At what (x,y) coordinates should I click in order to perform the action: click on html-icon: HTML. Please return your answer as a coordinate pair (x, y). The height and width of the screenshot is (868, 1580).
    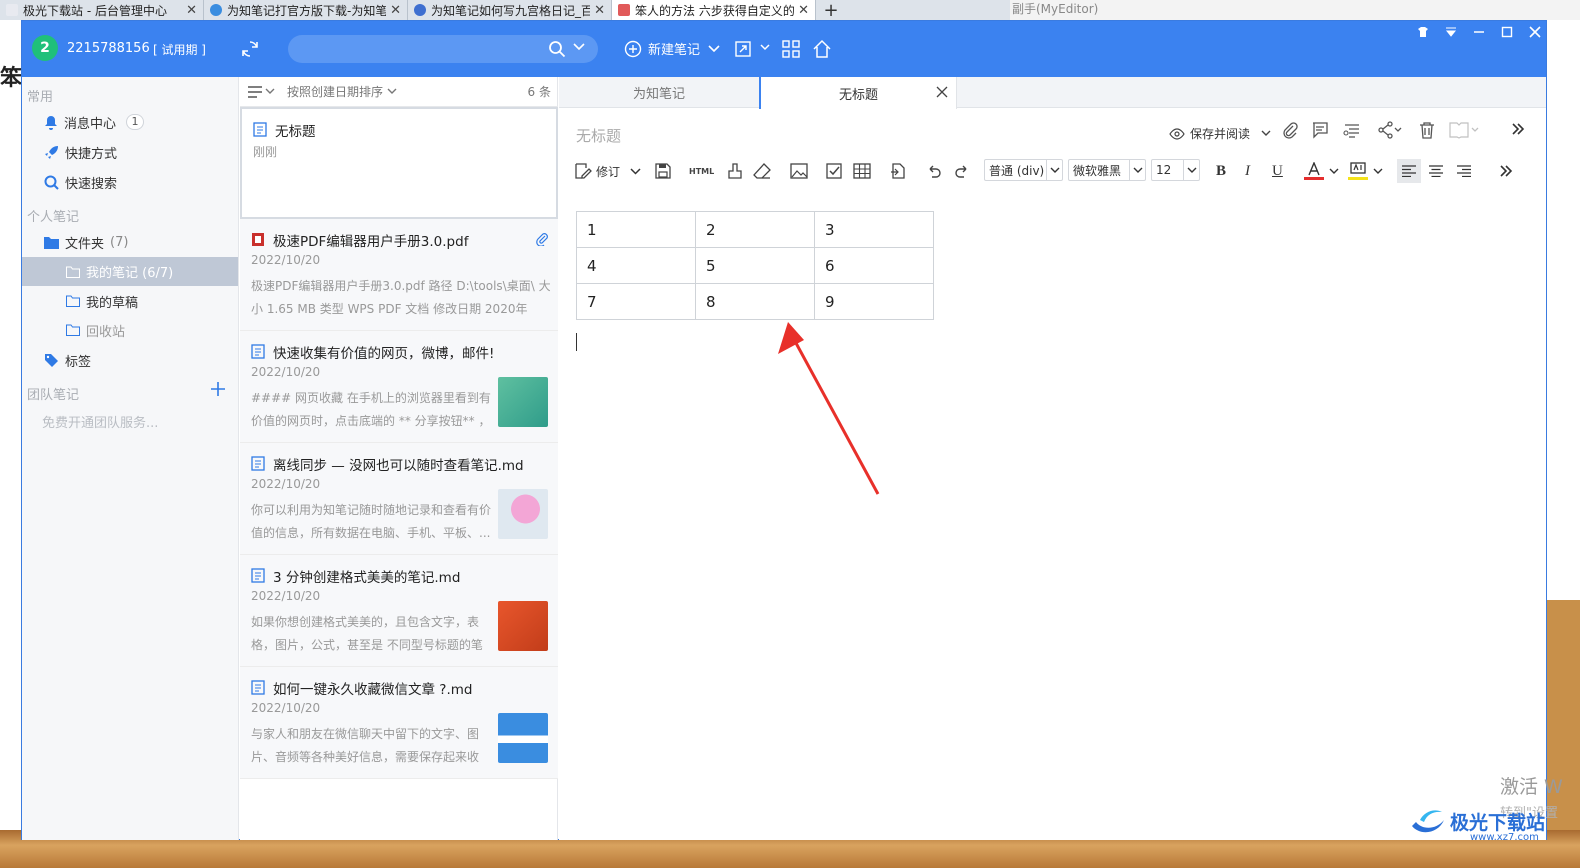
    Looking at the image, I should click on (701, 171).